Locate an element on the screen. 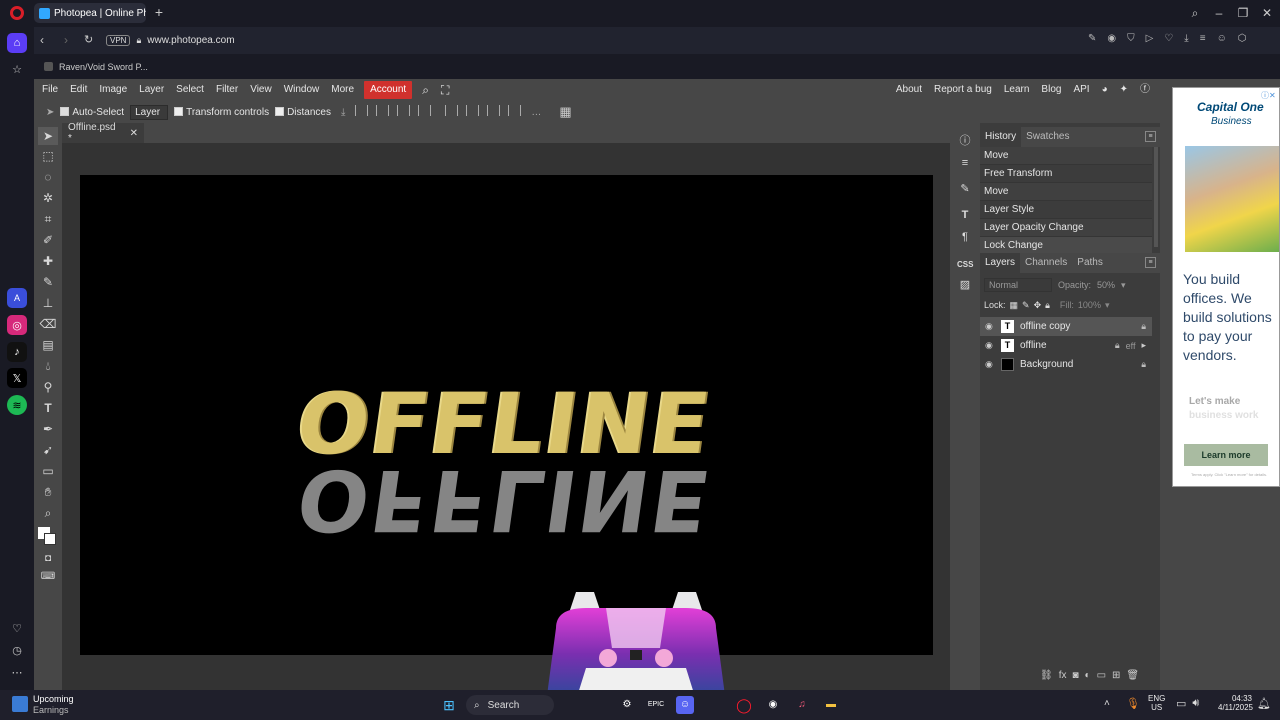 Image resolution: width=1280 pixels, height=720 pixels. tab-paths: Paths is located at coordinates (1090, 263).